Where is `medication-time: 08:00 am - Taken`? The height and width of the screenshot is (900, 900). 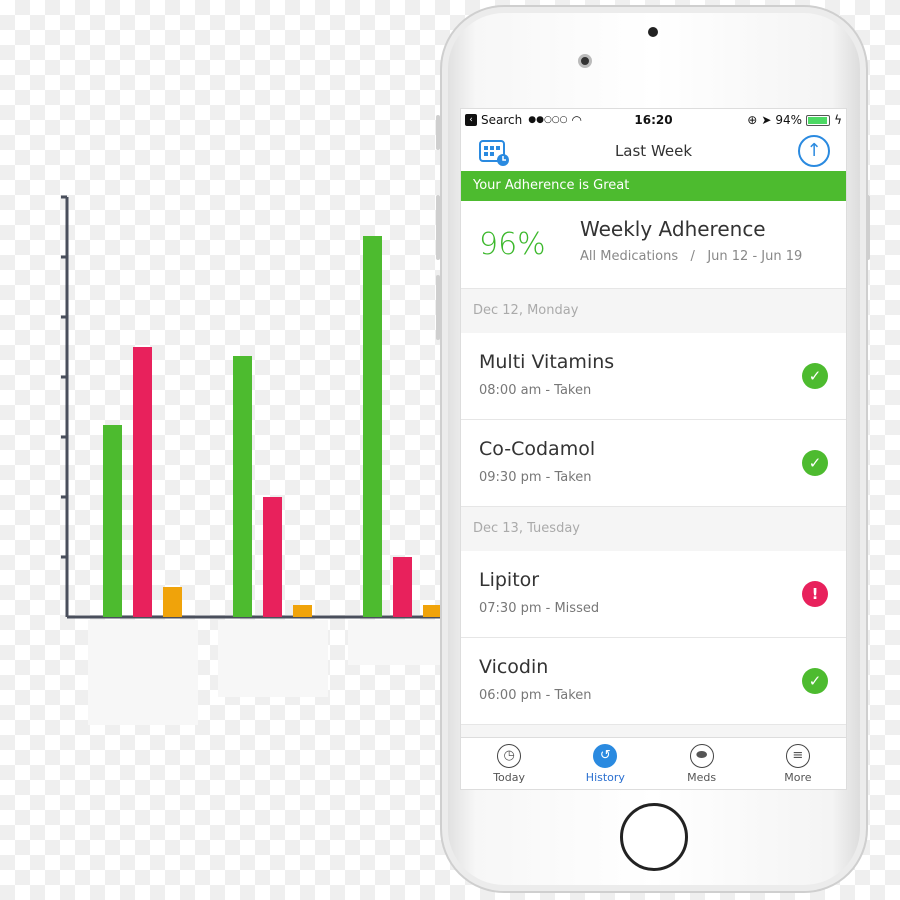
medication-time: 08:00 am - Taken is located at coordinates (535, 390).